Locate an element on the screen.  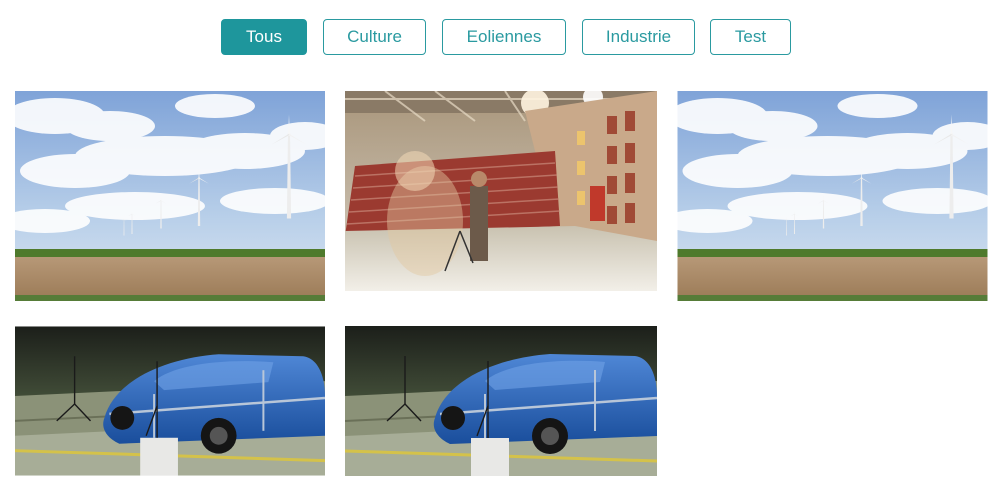
gallery-item-test is located at coordinates (501, 401).